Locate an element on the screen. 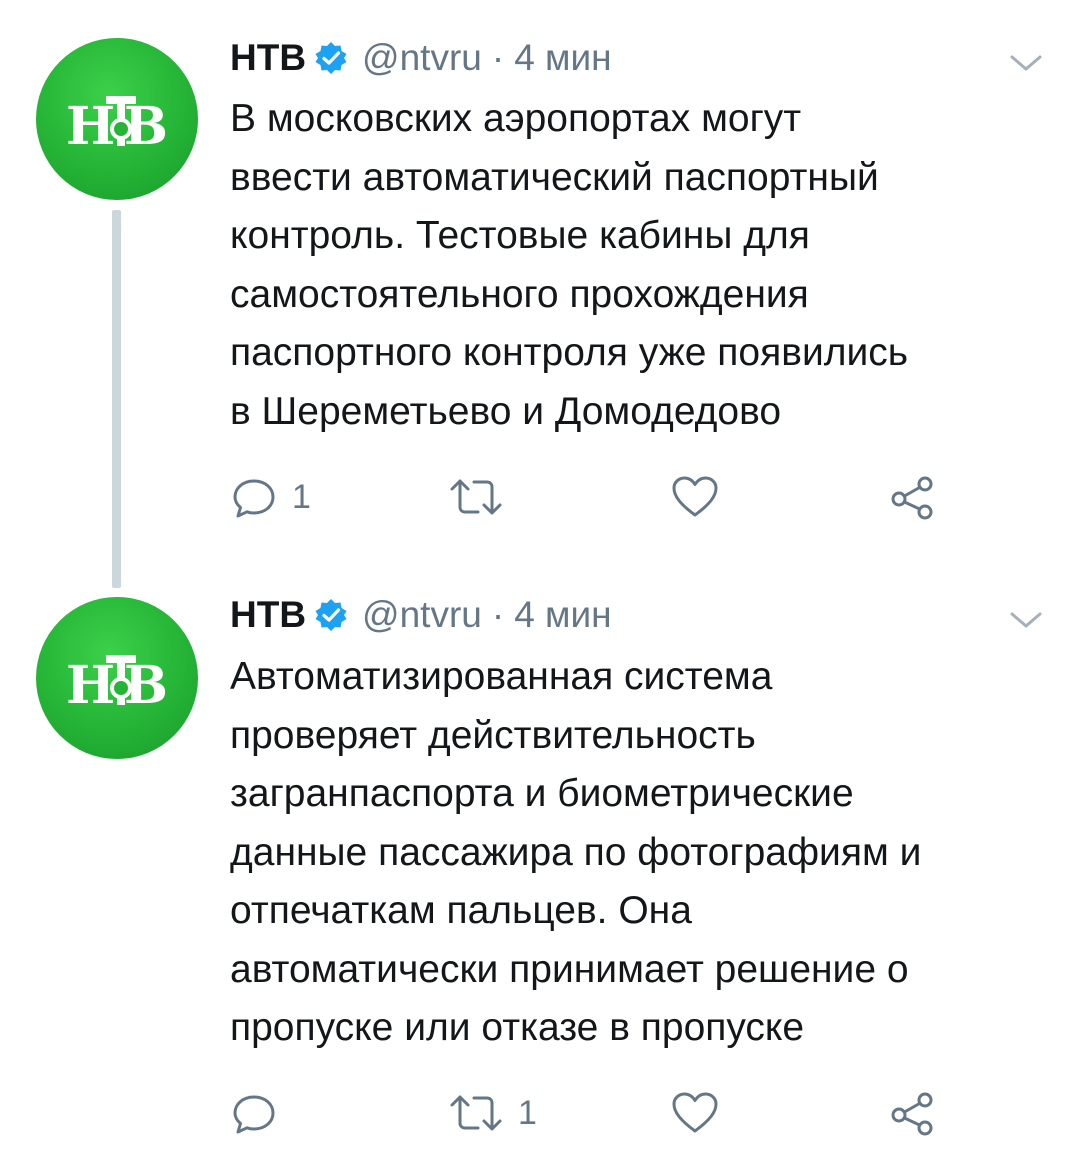  reply-button: 1 is located at coordinates (270, 497).